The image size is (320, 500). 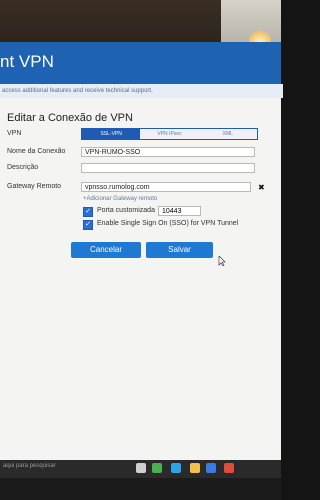 I want to click on close-icon: ✖, so click(x=261, y=187).